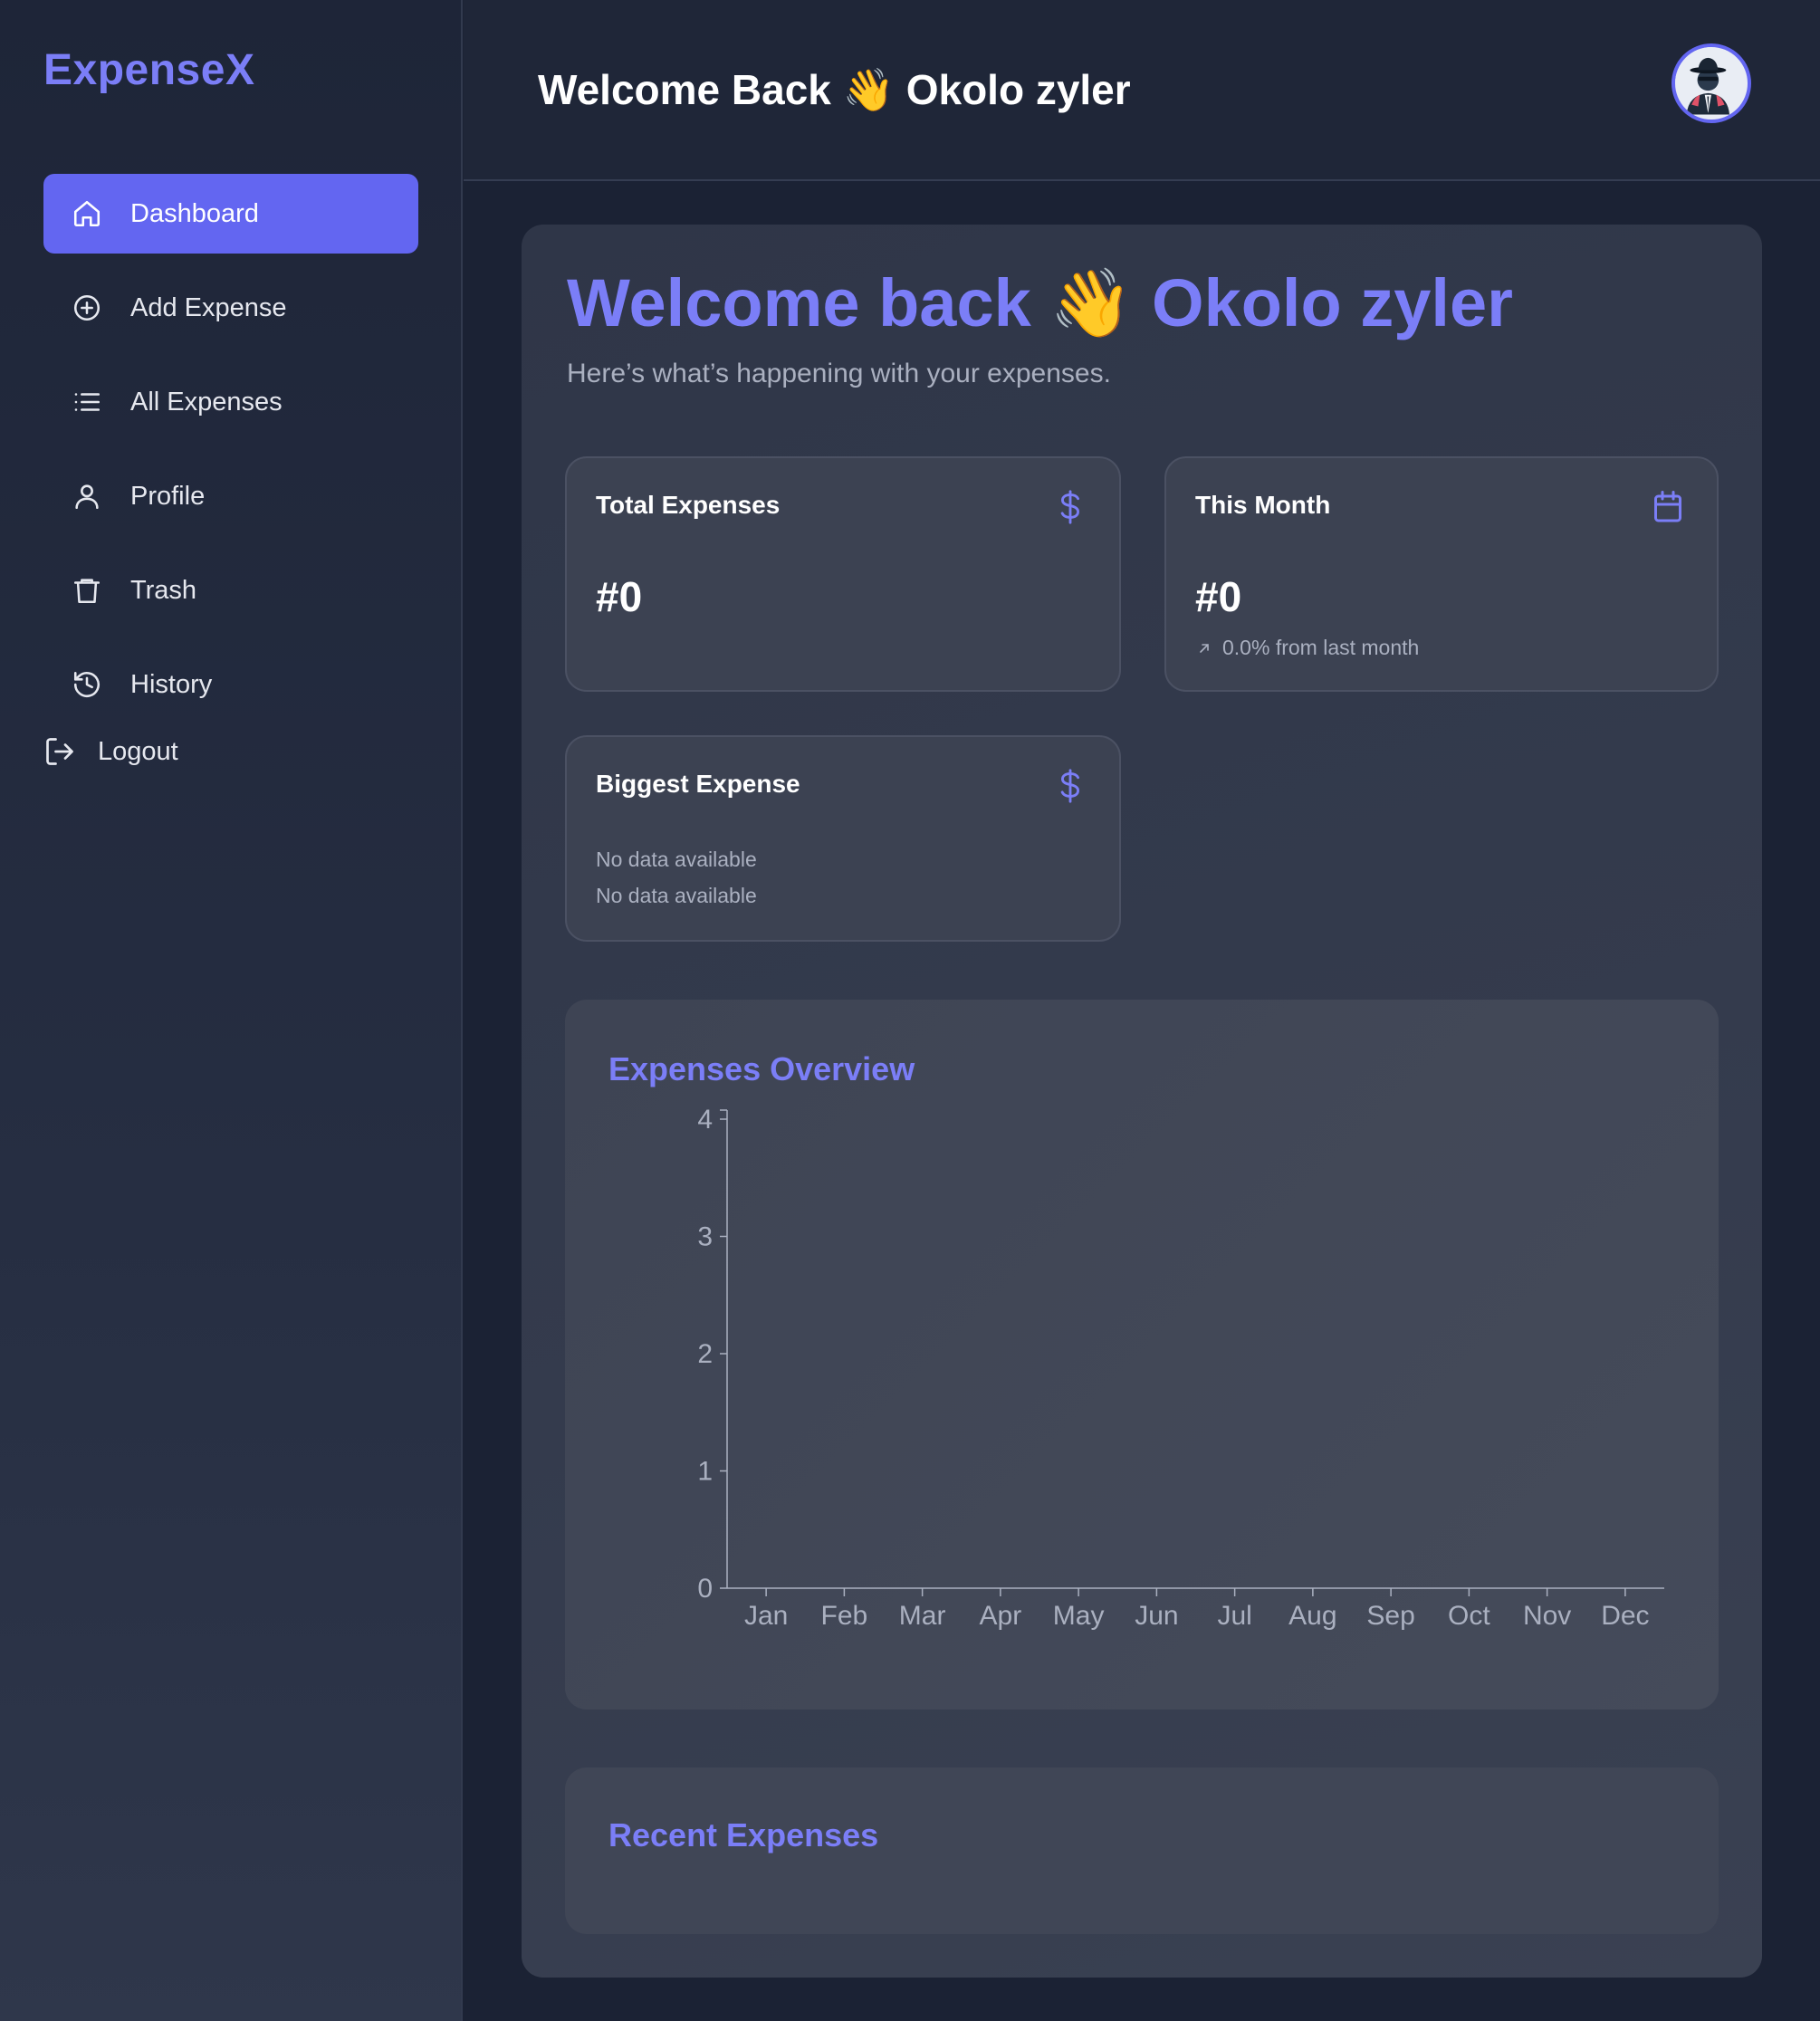 The image size is (1820, 2021). Describe the element at coordinates (206, 402) in the screenshot. I see `sidebar-item-label: All Expenses` at that location.